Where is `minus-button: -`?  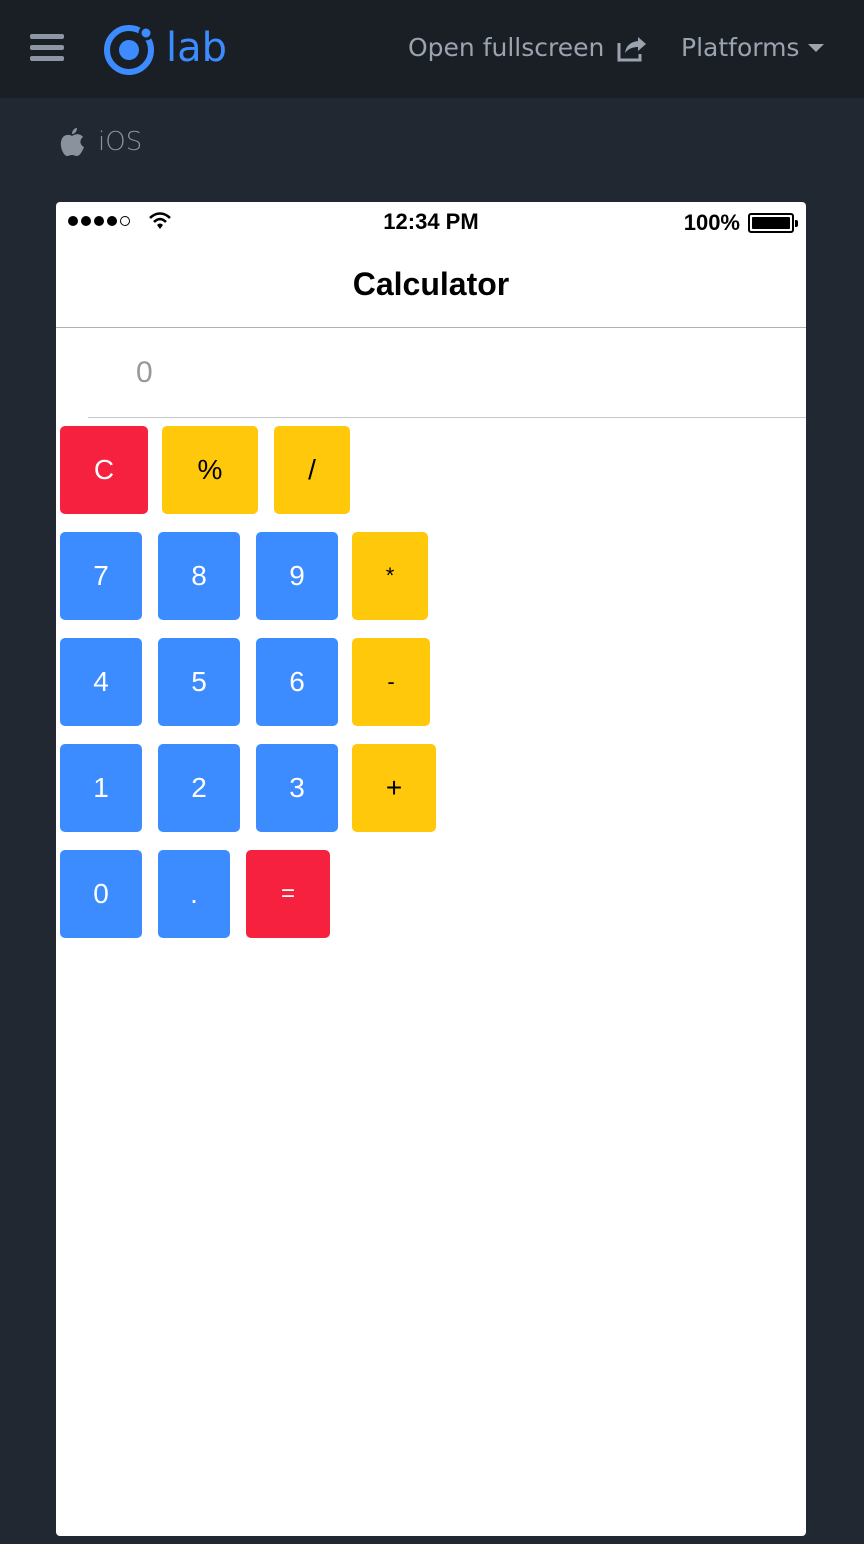 minus-button: - is located at coordinates (391, 682).